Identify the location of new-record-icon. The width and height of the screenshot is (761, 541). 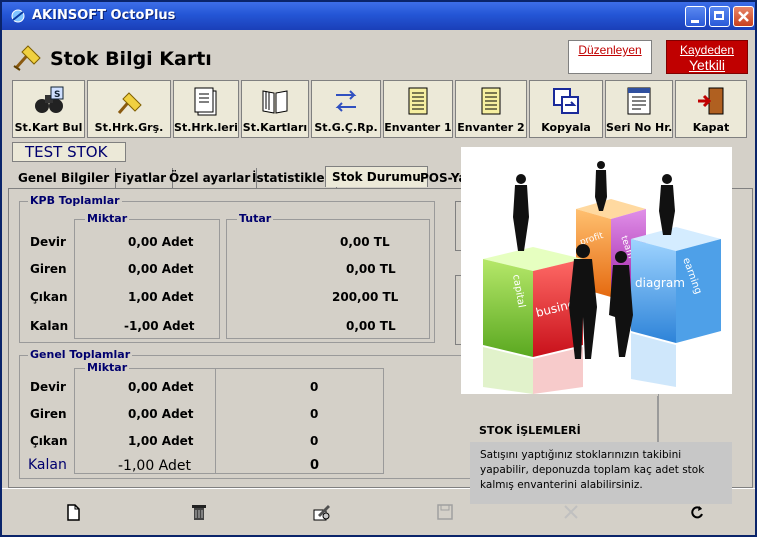
(73, 512).